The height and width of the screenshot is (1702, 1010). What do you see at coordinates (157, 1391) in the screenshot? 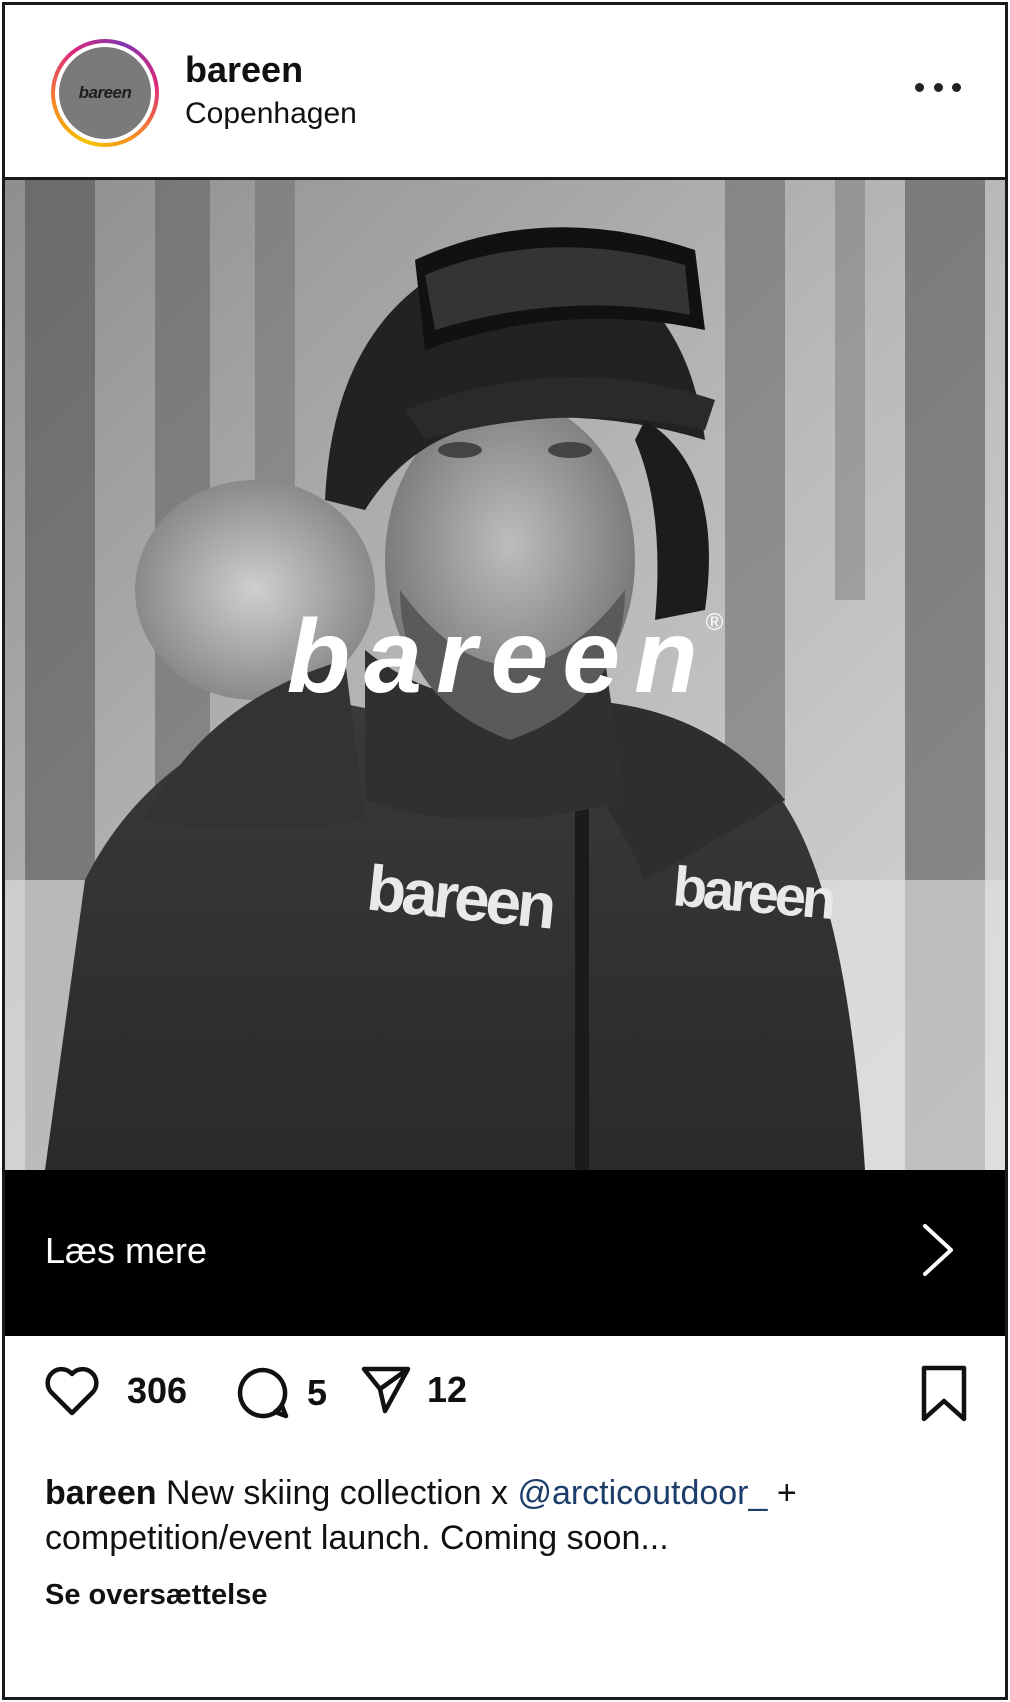
I see `like-count: 306` at bounding box center [157, 1391].